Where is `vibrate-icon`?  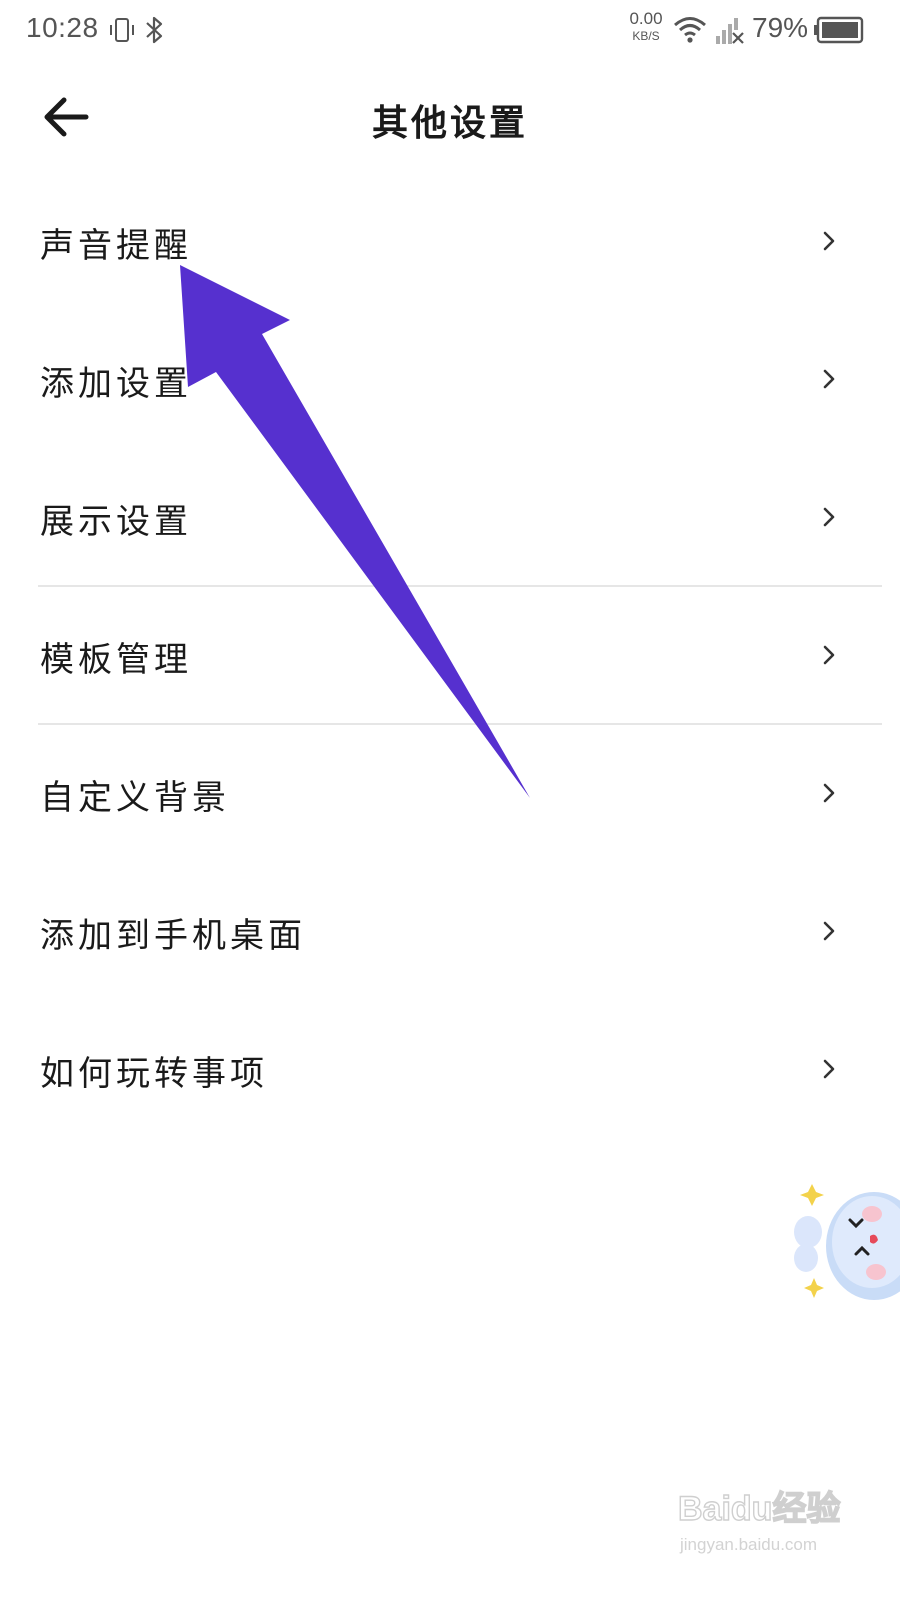 vibrate-icon is located at coordinates (122, 30).